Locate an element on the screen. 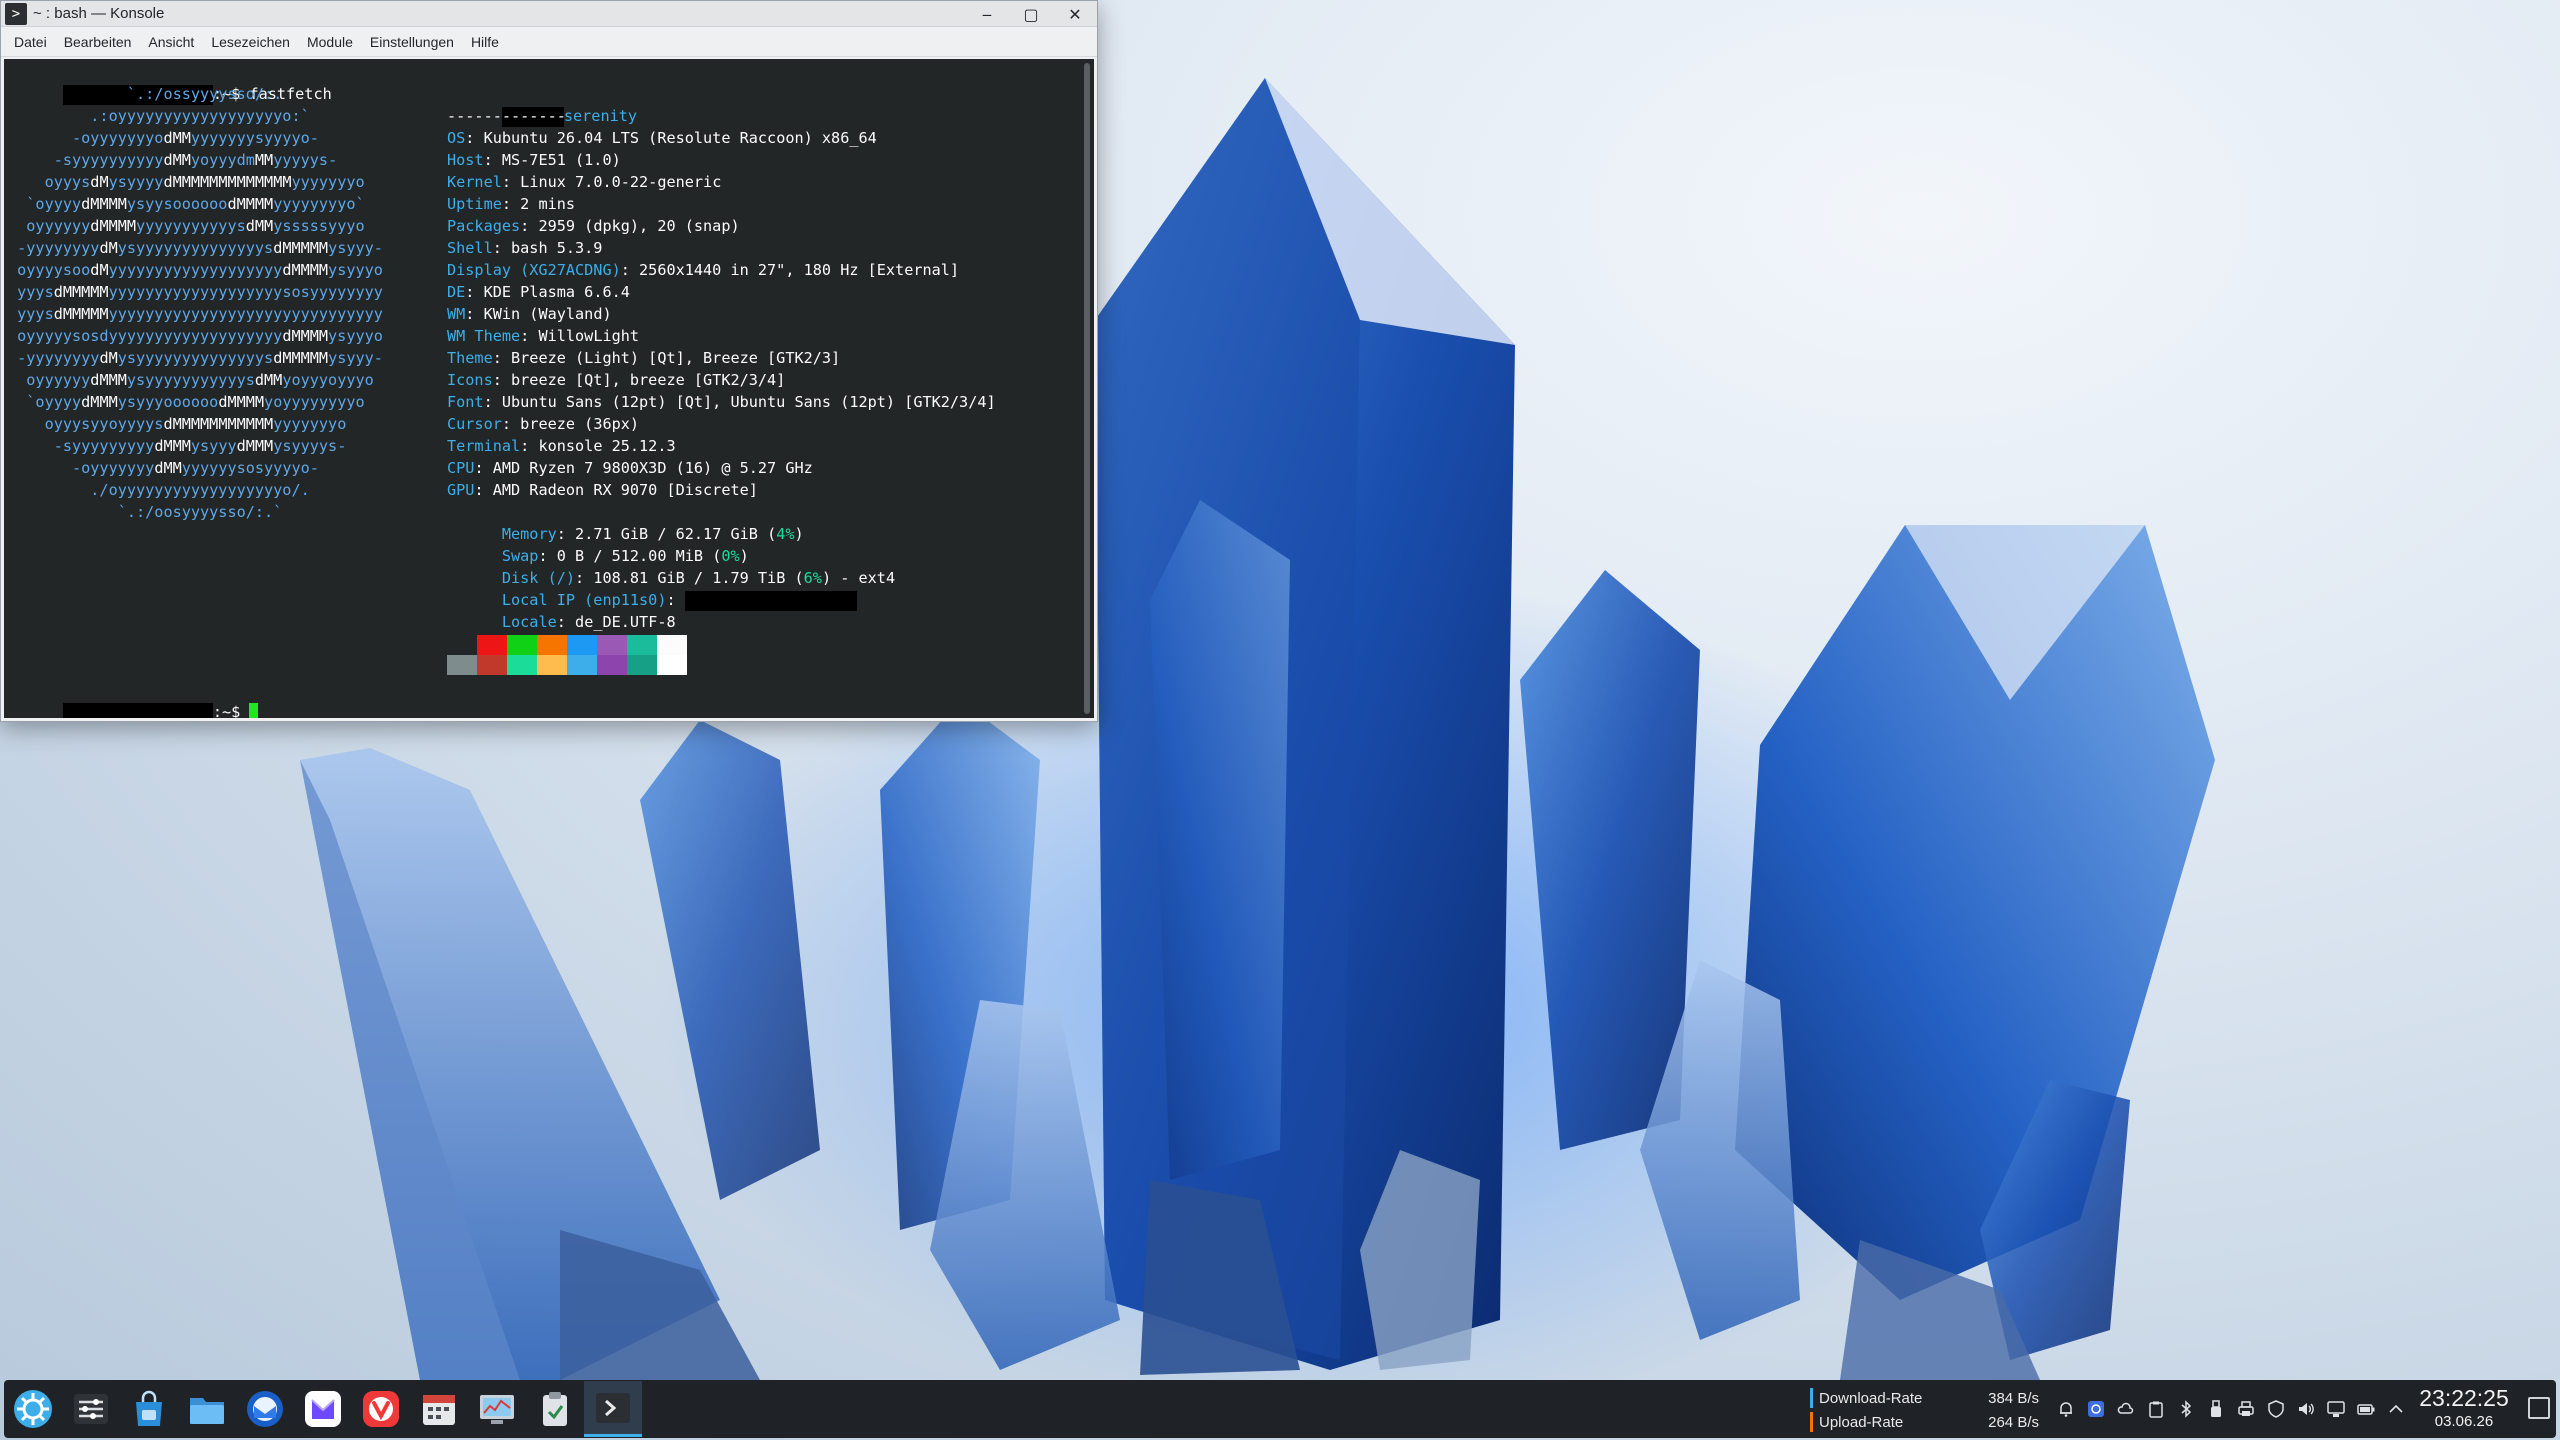 Image resolution: width=2560 pixels, height=1440 pixels. info-key: Host is located at coordinates (465, 160).